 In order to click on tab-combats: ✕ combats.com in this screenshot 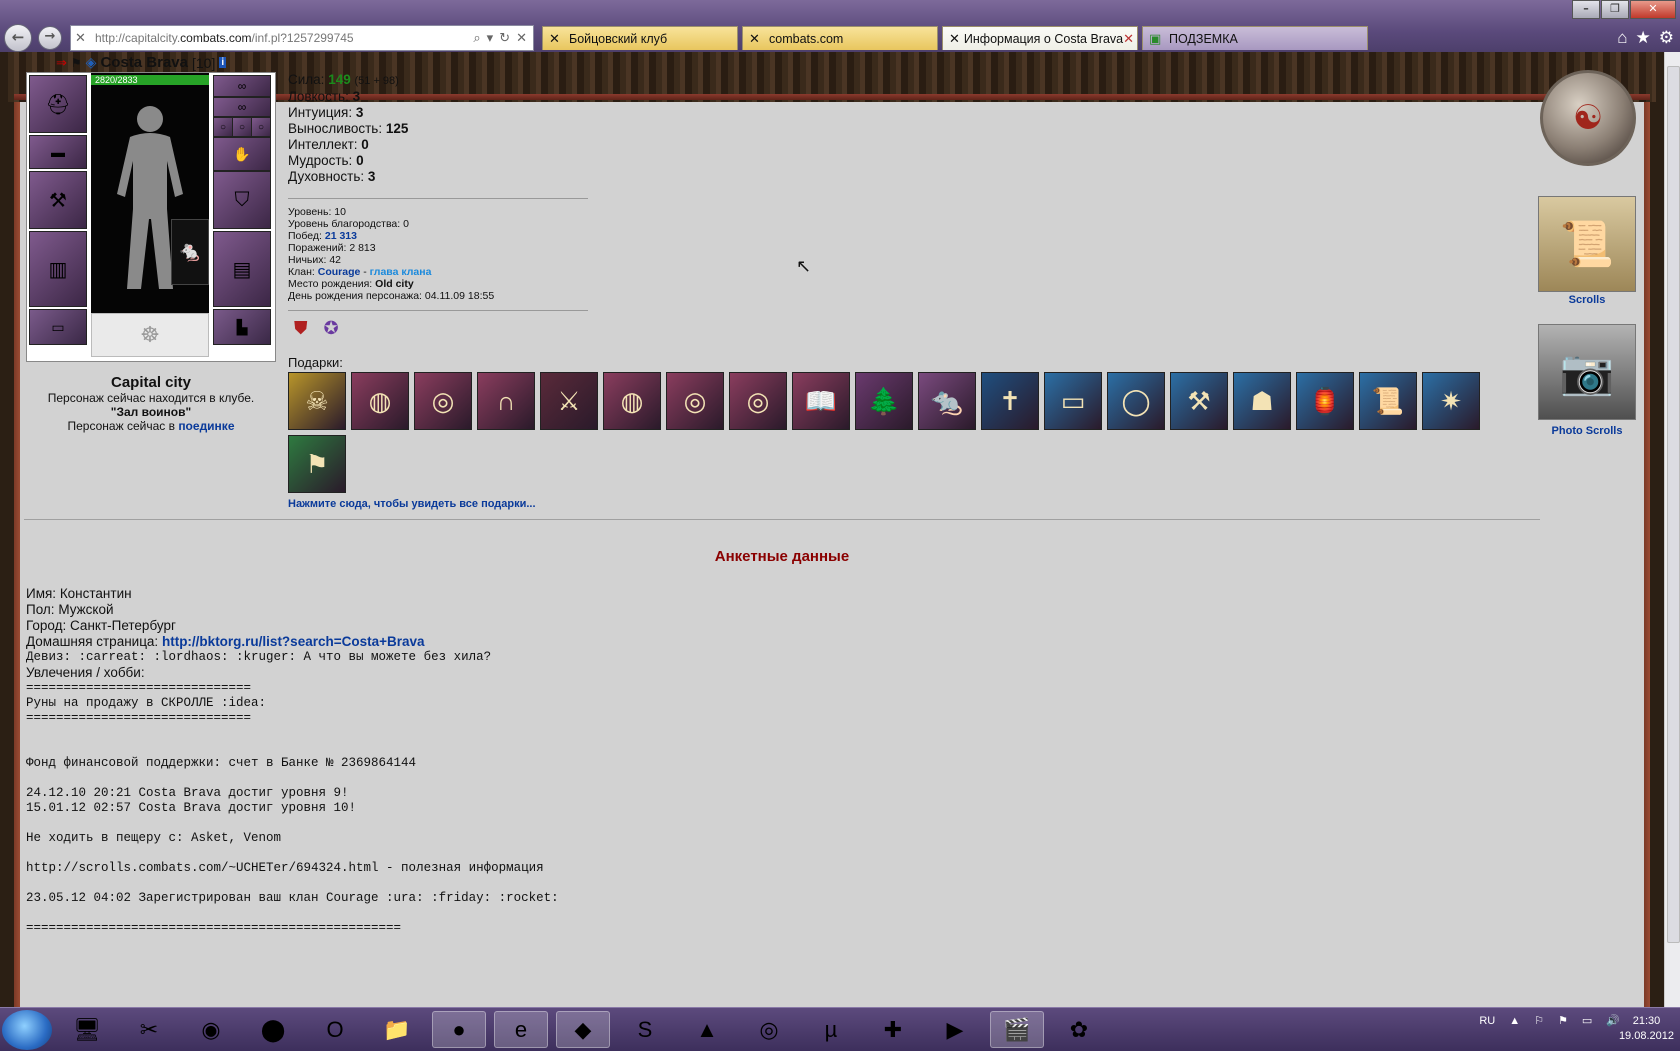, I will do `click(840, 38)`.